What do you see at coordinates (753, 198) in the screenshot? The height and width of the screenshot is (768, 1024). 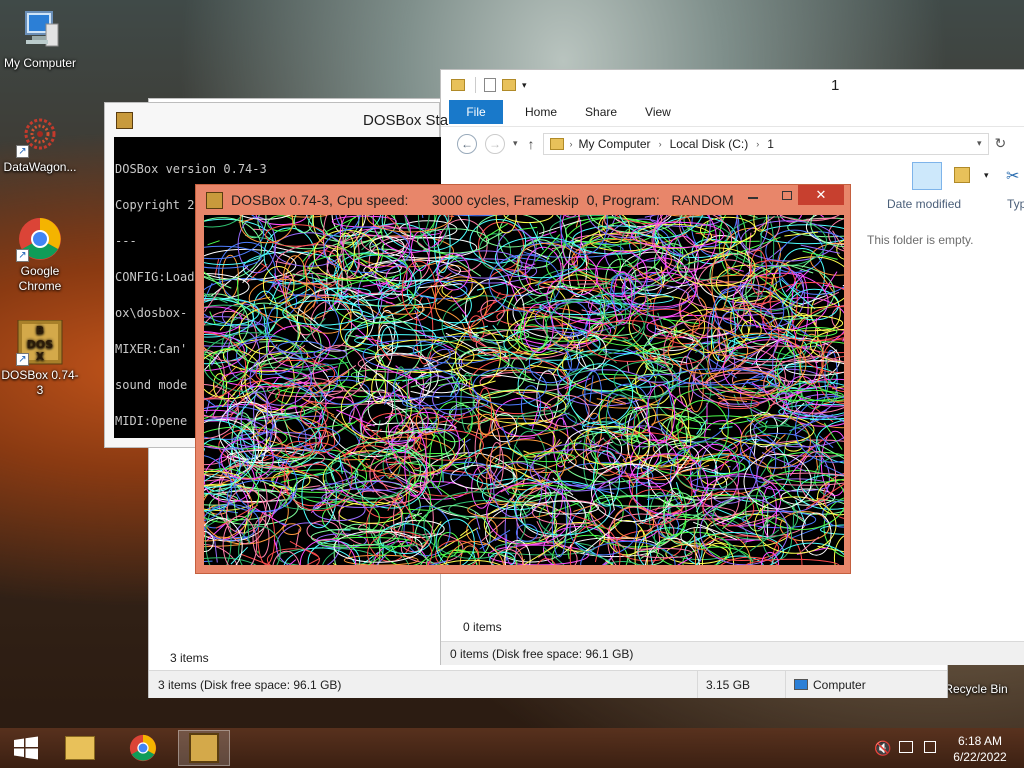 I see `minimize-button` at bounding box center [753, 198].